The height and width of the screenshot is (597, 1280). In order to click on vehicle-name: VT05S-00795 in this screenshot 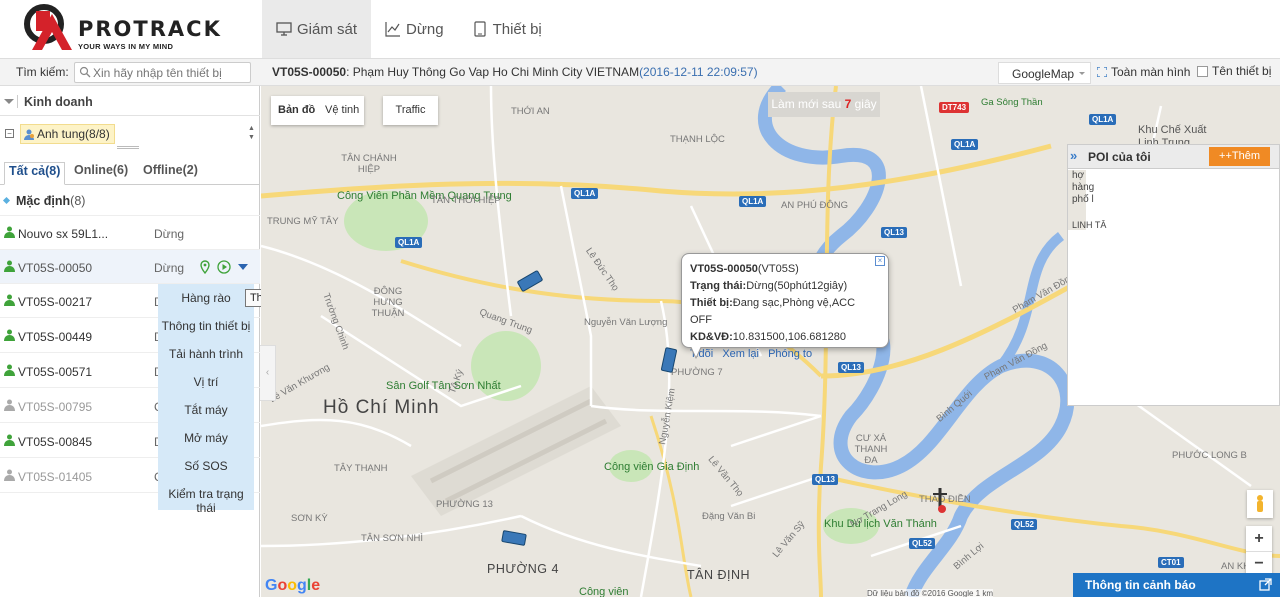, I will do `click(55, 407)`.